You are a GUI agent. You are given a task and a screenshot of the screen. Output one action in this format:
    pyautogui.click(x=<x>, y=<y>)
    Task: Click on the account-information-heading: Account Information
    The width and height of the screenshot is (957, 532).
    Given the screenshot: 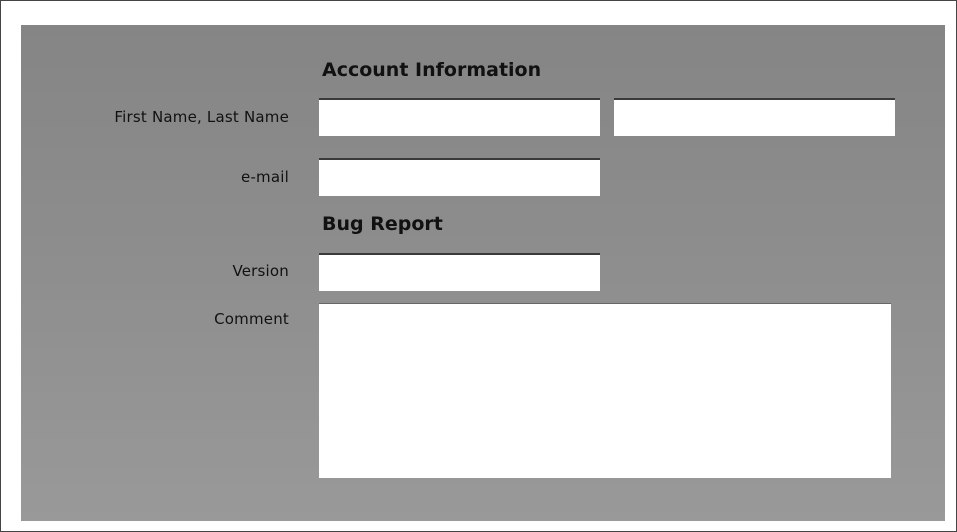 What is the action you would take?
    pyautogui.click(x=432, y=70)
    